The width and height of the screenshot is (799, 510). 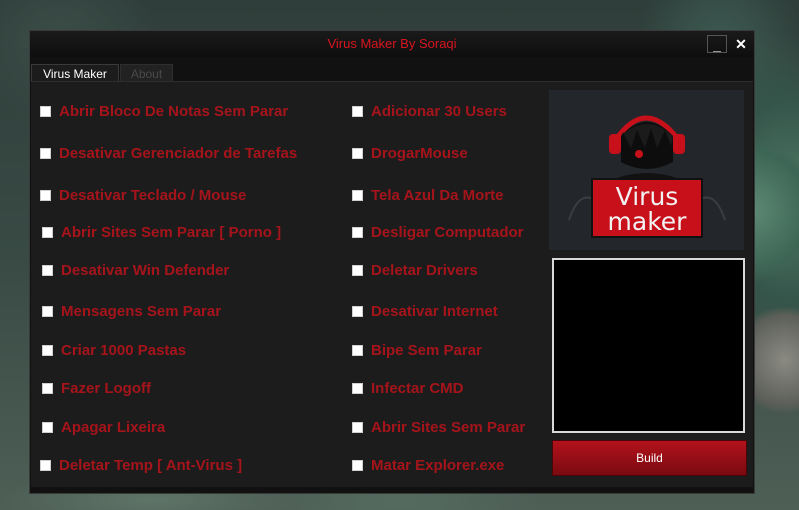 I want to click on build-button: Build, so click(x=649, y=458).